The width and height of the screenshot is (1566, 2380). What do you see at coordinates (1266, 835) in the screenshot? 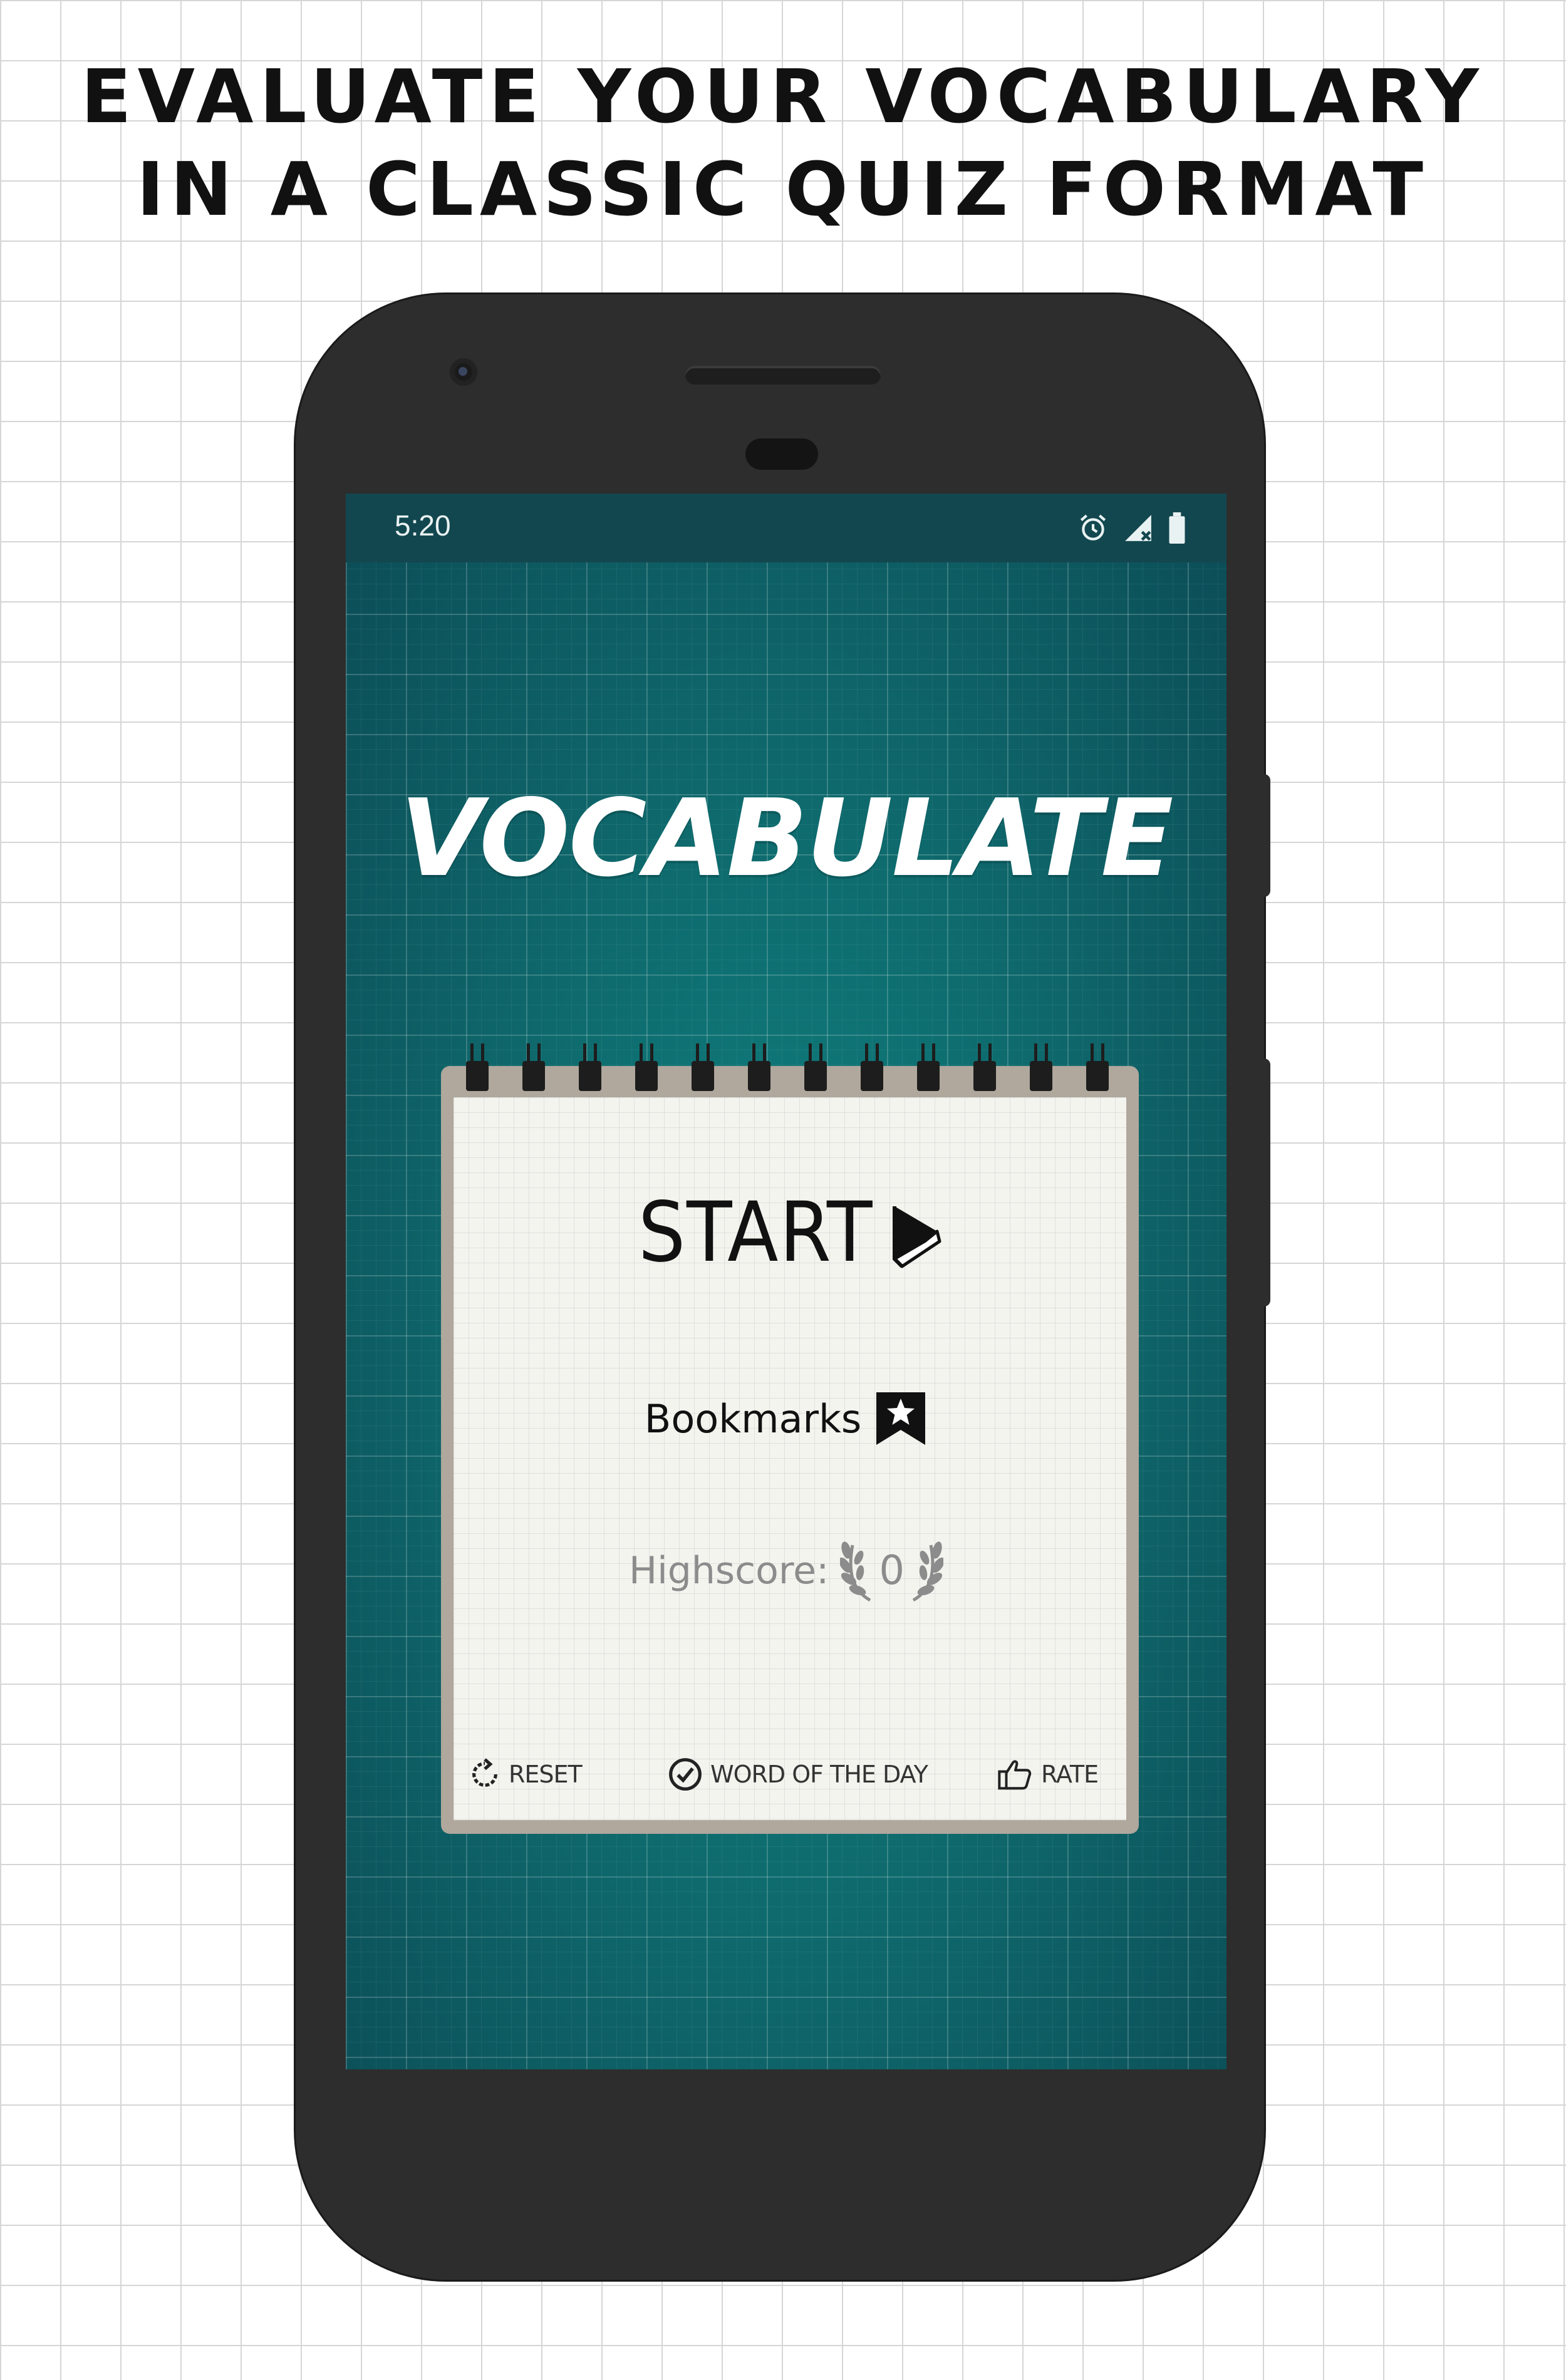
I see `phone-power-button` at bounding box center [1266, 835].